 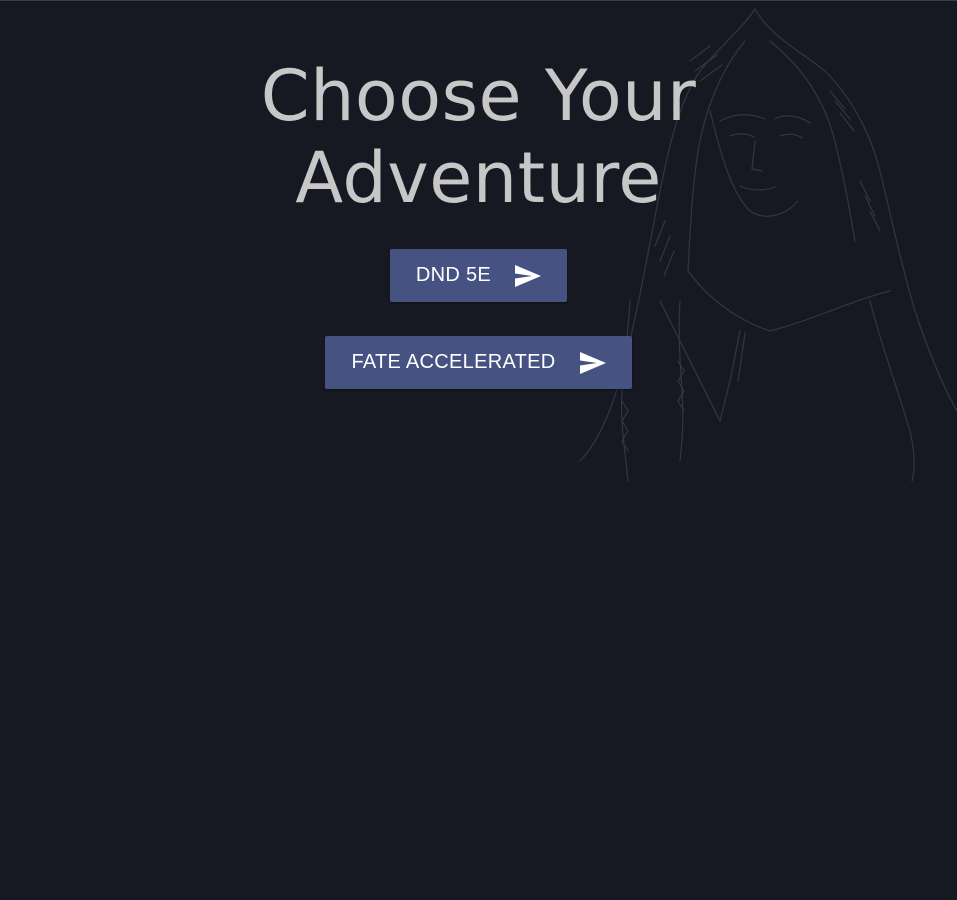 I want to click on dnd-5e-button-label: DND 5E, so click(x=453, y=275).